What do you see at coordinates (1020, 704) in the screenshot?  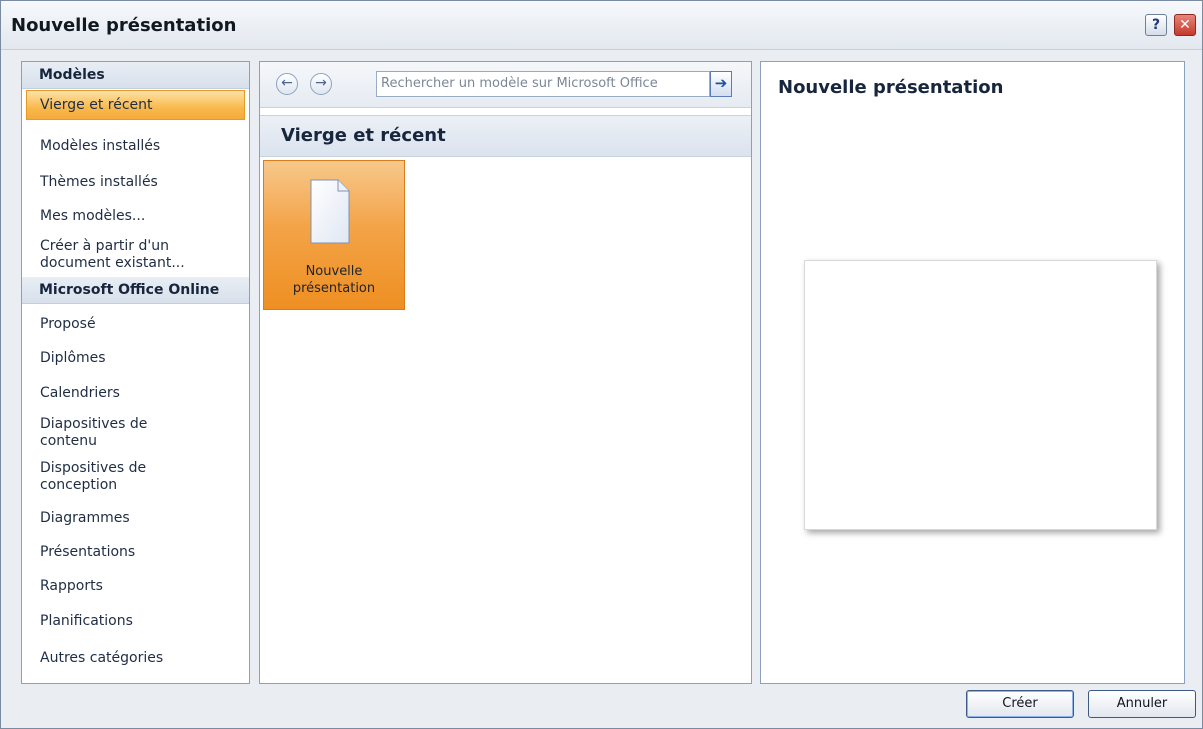 I see `create-button: Créer` at bounding box center [1020, 704].